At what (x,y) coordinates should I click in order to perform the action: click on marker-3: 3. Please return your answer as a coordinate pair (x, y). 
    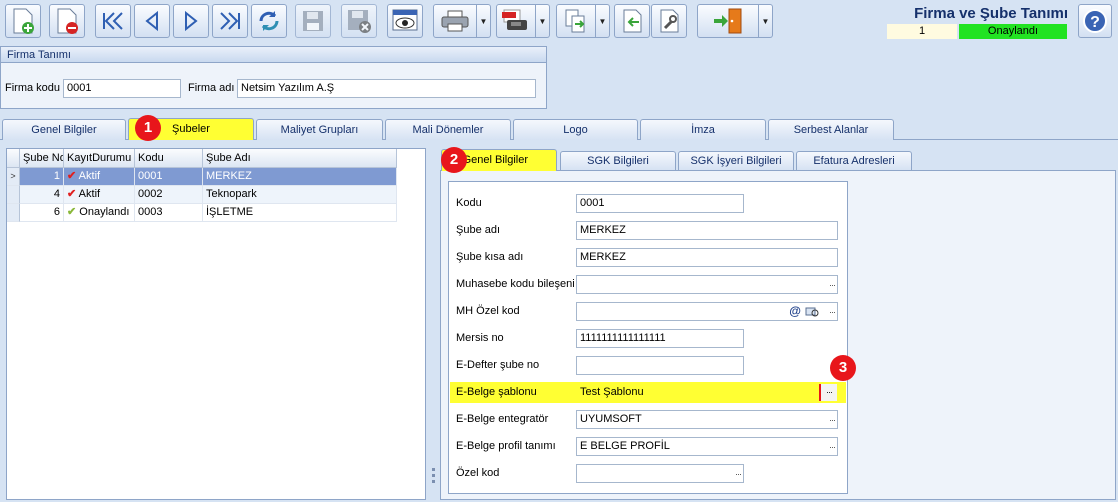
    Looking at the image, I should click on (843, 368).